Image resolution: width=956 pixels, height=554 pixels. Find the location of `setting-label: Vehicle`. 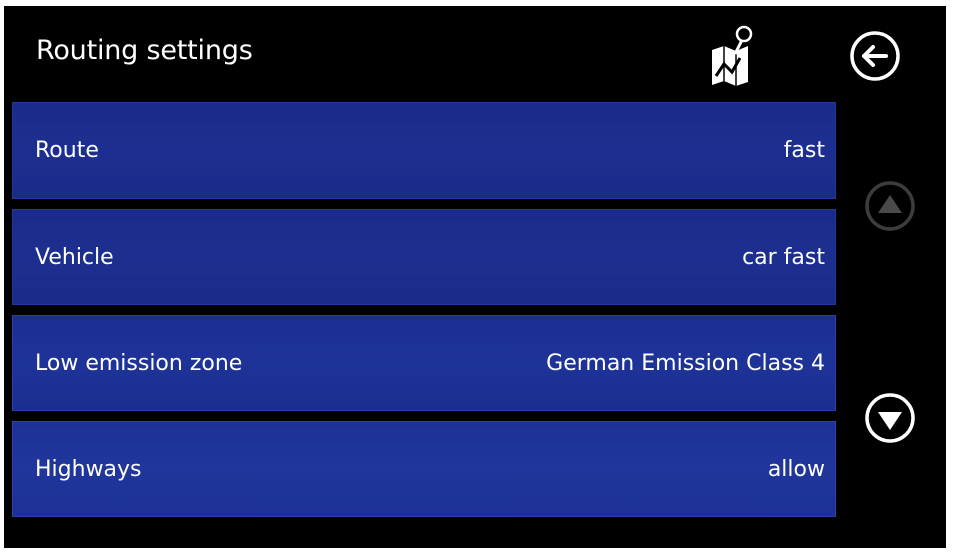

setting-label: Vehicle is located at coordinates (74, 257).